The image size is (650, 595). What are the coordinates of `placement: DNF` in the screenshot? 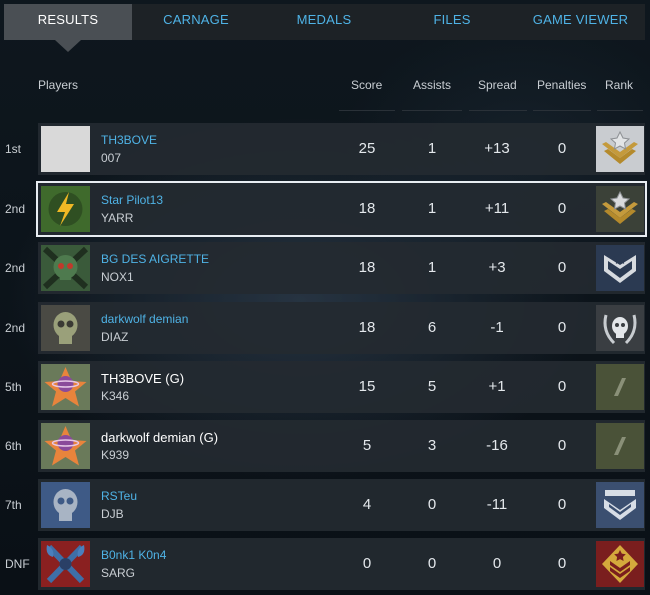 It's located at (17, 564).